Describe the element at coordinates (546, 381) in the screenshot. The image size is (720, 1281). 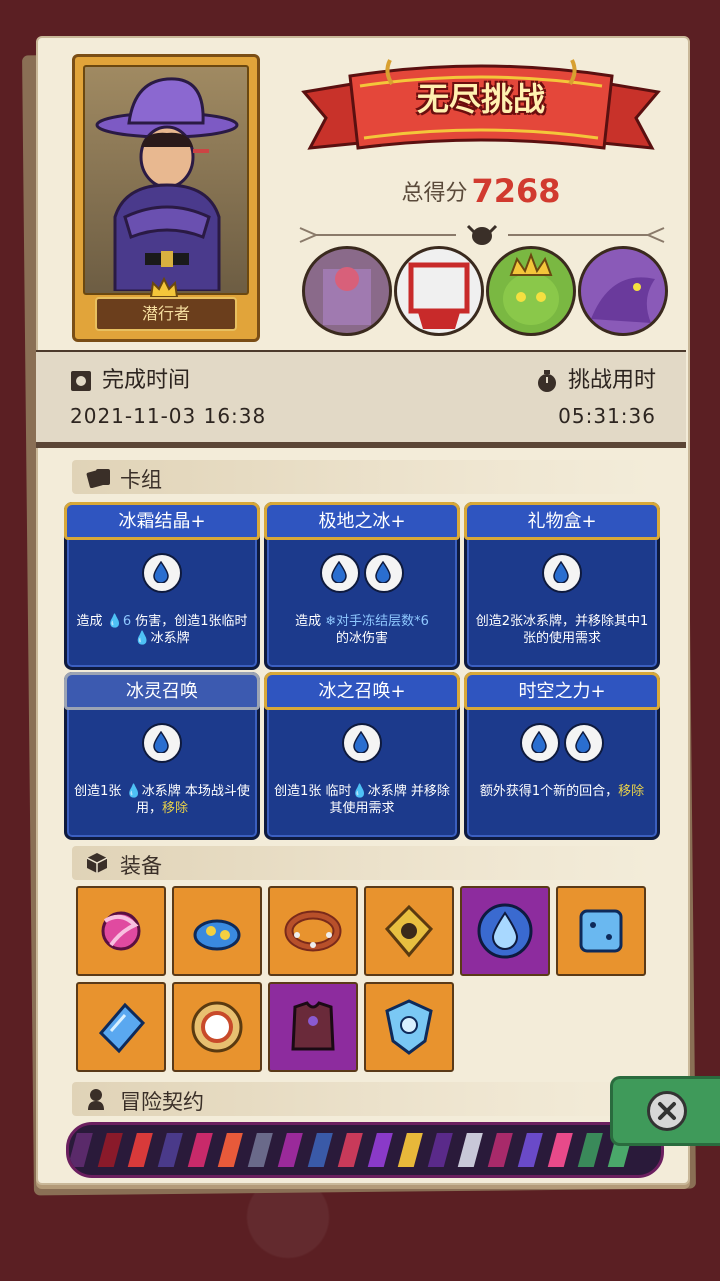
I see `stopwatch-icon` at that location.